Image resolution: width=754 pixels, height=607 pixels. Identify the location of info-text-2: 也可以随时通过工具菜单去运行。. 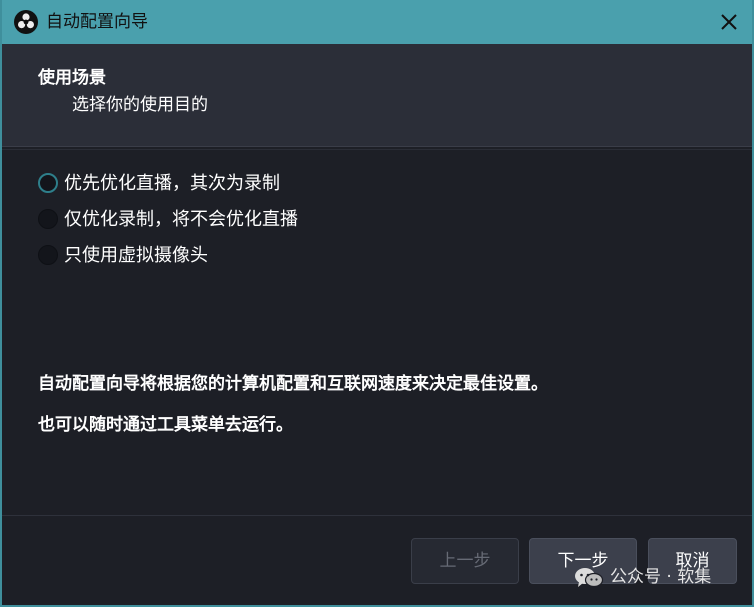
(165, 425).